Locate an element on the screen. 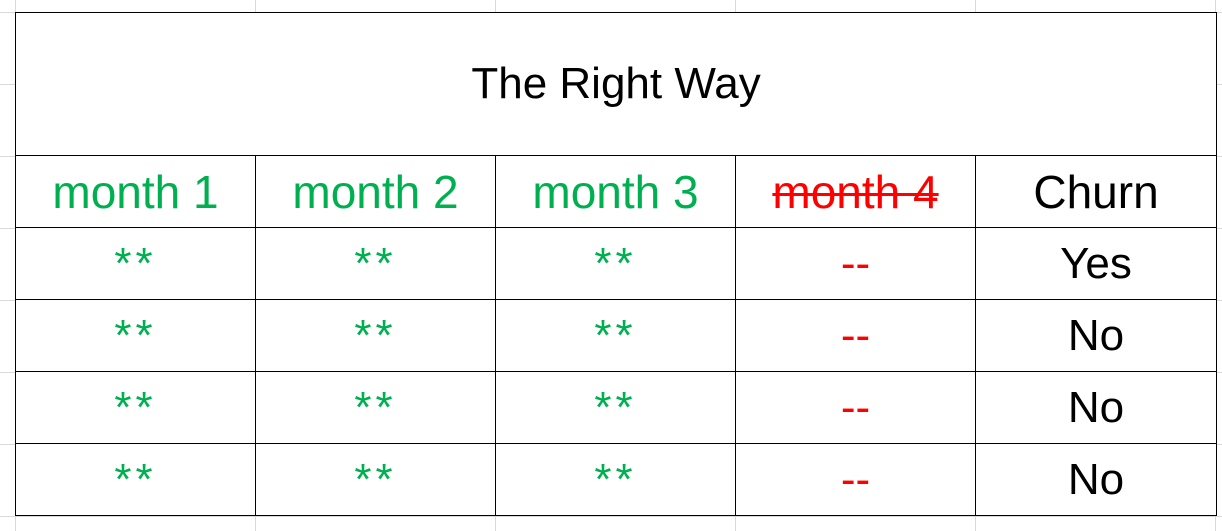  row-2-month-2: ** is located at coordinates (375, 335).